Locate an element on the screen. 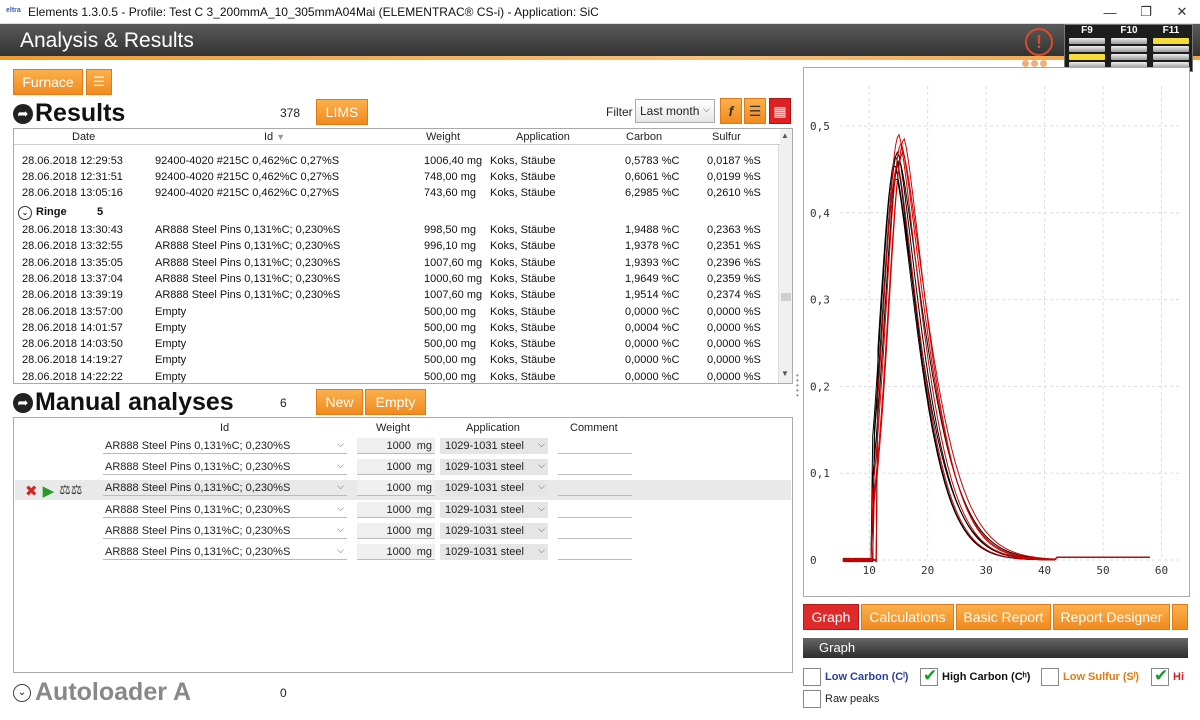 The width and height of the screenshot is (1200, 720). results-section-title: ➦ Results is located at coordinates (69, 113).